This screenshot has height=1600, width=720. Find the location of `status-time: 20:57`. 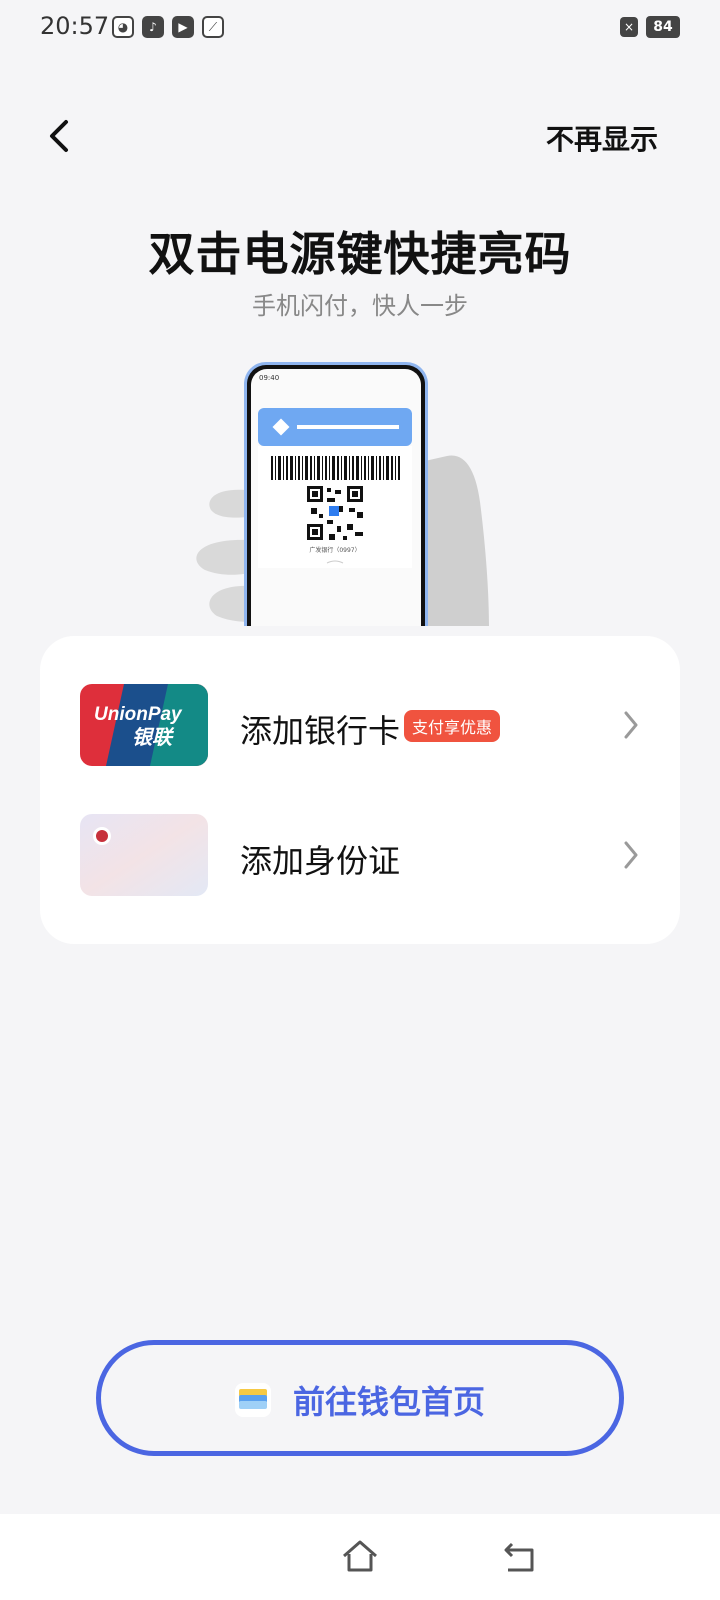

status-time: 20:57 is located at coordinates (75, 26).